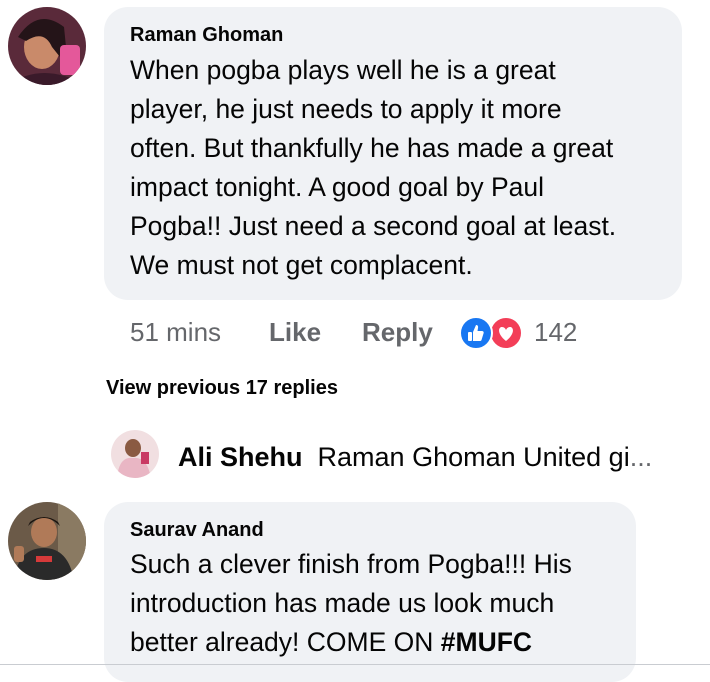 The width and height of the screenshot is (710, 682). I want to click on comment-timestamp: 51 mins, so click(175, 332).